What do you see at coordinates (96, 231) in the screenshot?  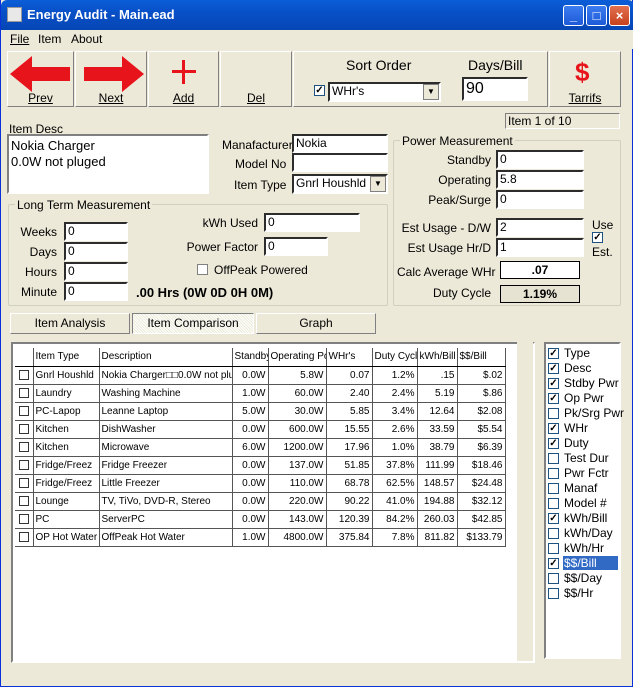 I see `weeks-input: 0` at bounding box center [96, 231].